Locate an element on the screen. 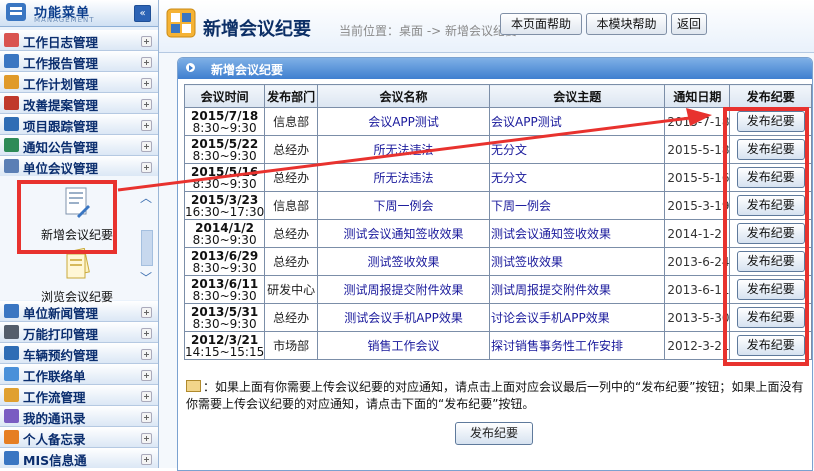 Image resolution: width=814 pixels, height=471 pixels. meeting-topic-link: 测试周报提交附件效果 is located at coordinates (577, 289).